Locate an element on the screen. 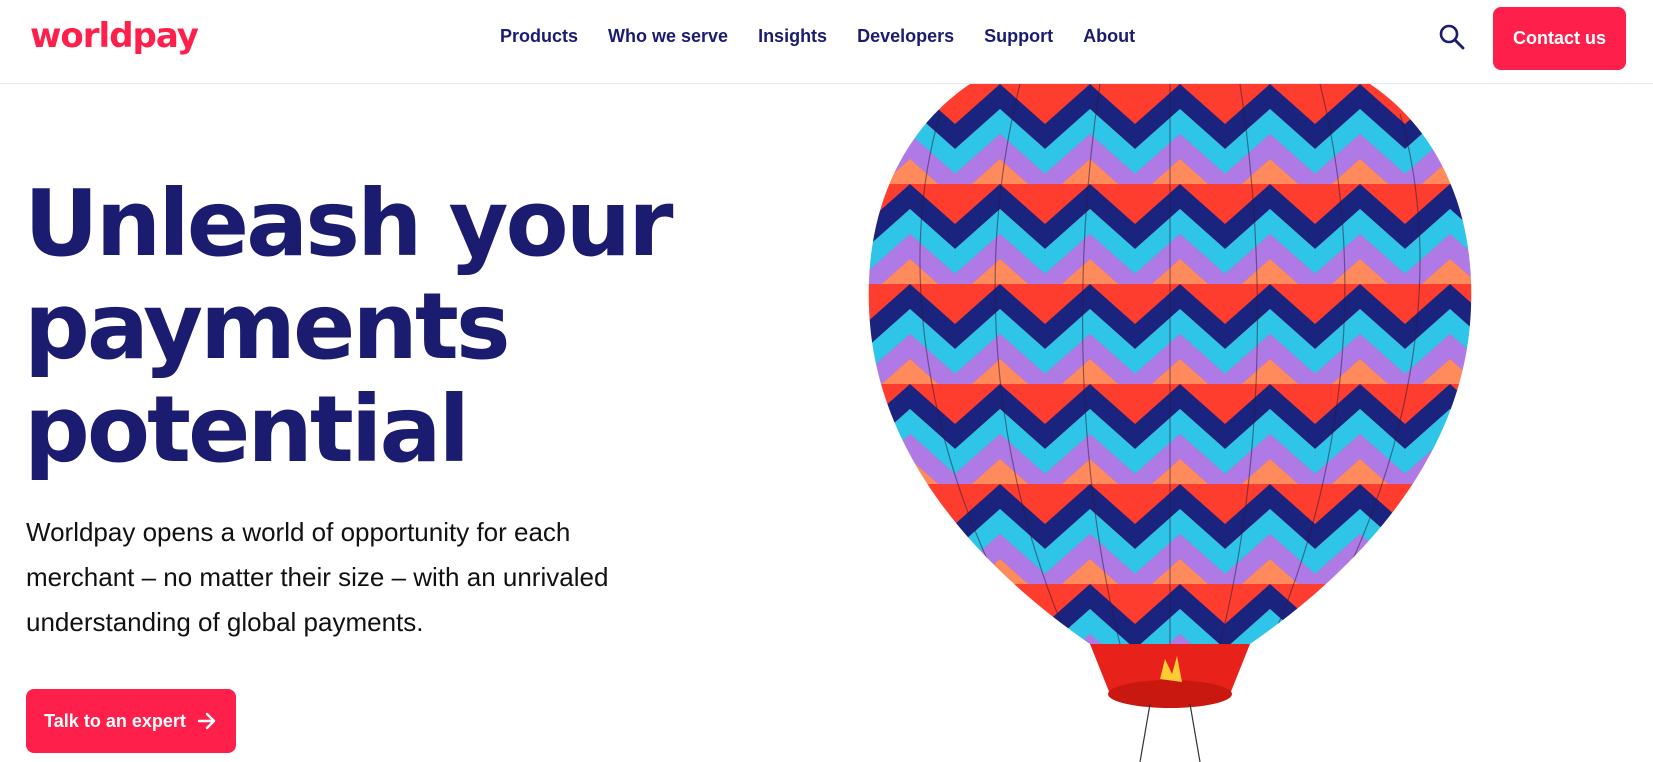  talk-to-expert-button: Talk to an expert is located at coordinates (131, 721).